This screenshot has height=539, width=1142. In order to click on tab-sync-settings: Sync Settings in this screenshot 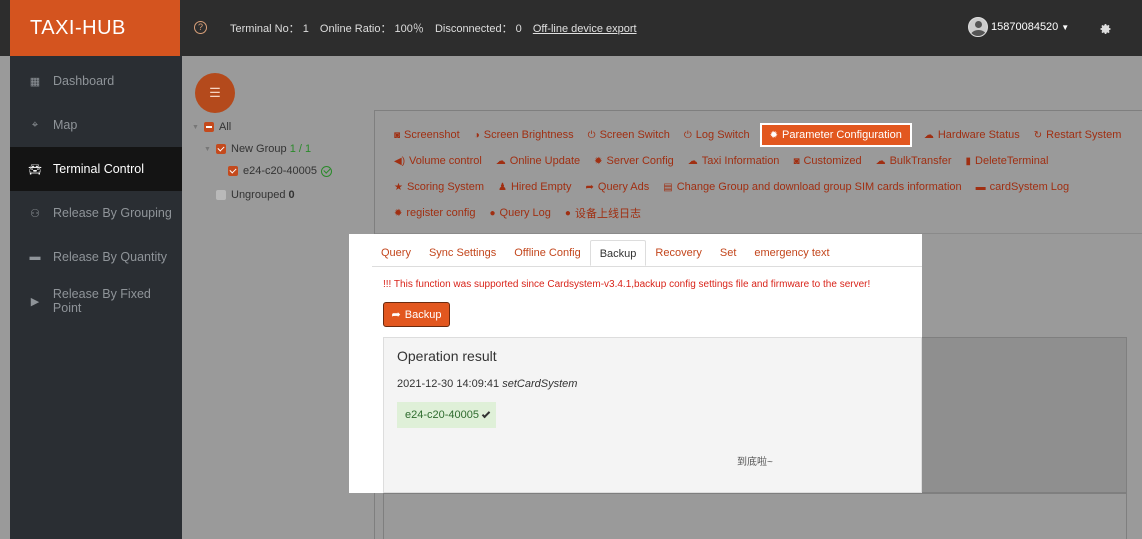, I will do `click(462, 253)`.